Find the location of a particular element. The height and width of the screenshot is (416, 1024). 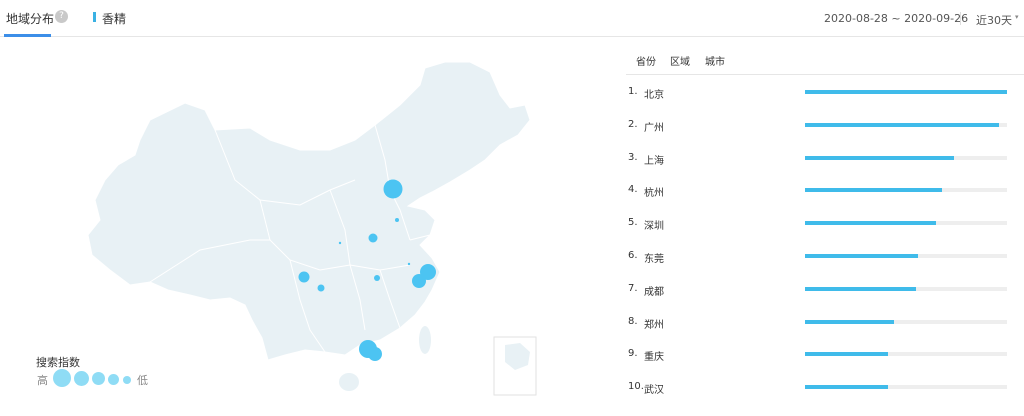

ranking-row: 10. 武汉 is located at coordinates (825, 387).